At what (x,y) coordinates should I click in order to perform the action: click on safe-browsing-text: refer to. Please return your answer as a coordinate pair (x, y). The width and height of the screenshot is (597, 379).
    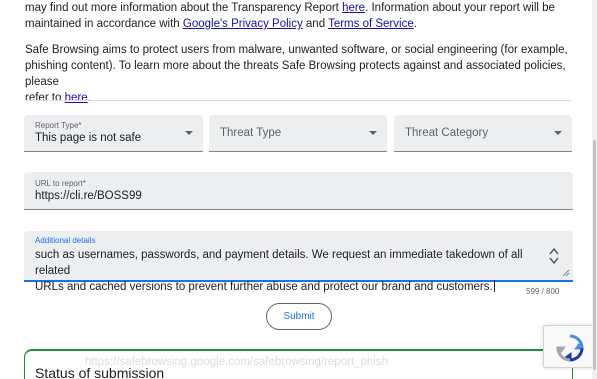
    Looking at the image, I should click on (45, 98).